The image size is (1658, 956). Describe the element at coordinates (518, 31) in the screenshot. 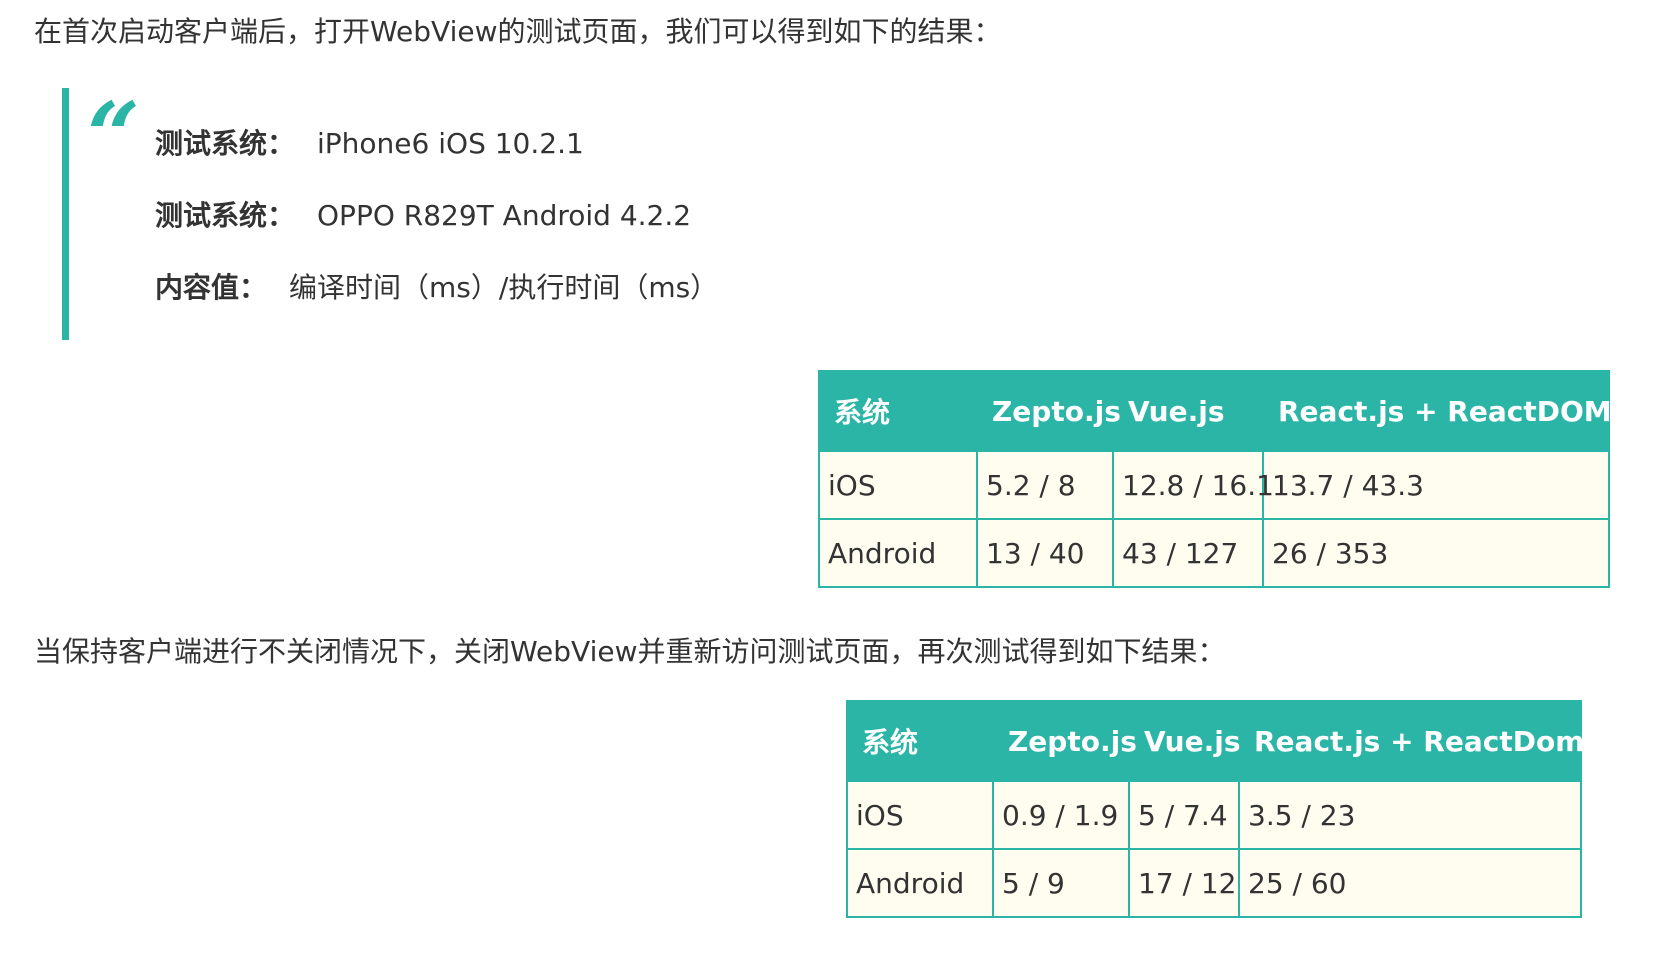

I see `intro-paragraph: 在首次启动客户端后，打开WebView的测试页面，我们可以得到如下的结果：` at that location.